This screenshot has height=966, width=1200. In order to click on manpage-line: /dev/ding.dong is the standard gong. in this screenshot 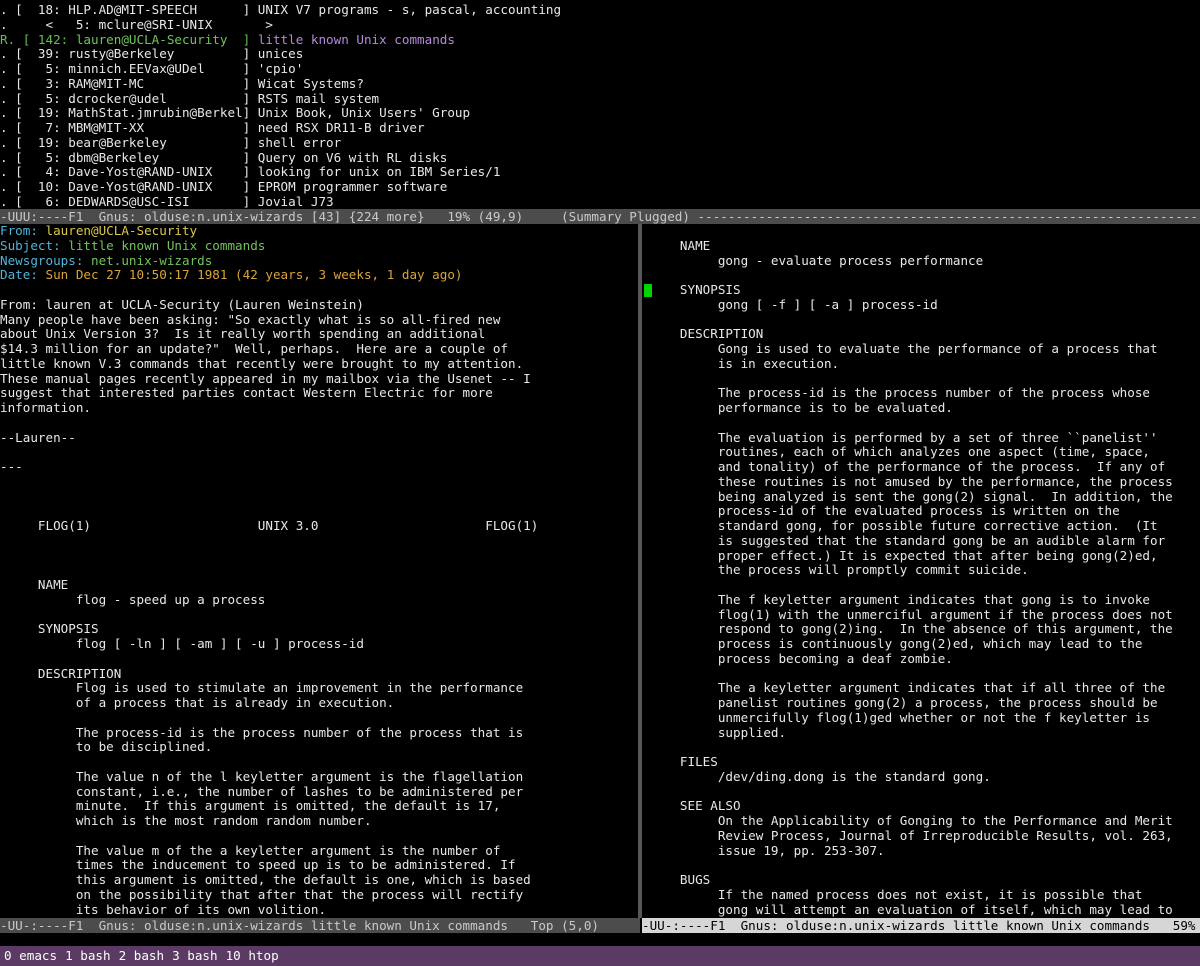, I will do `click(816, 776)`.